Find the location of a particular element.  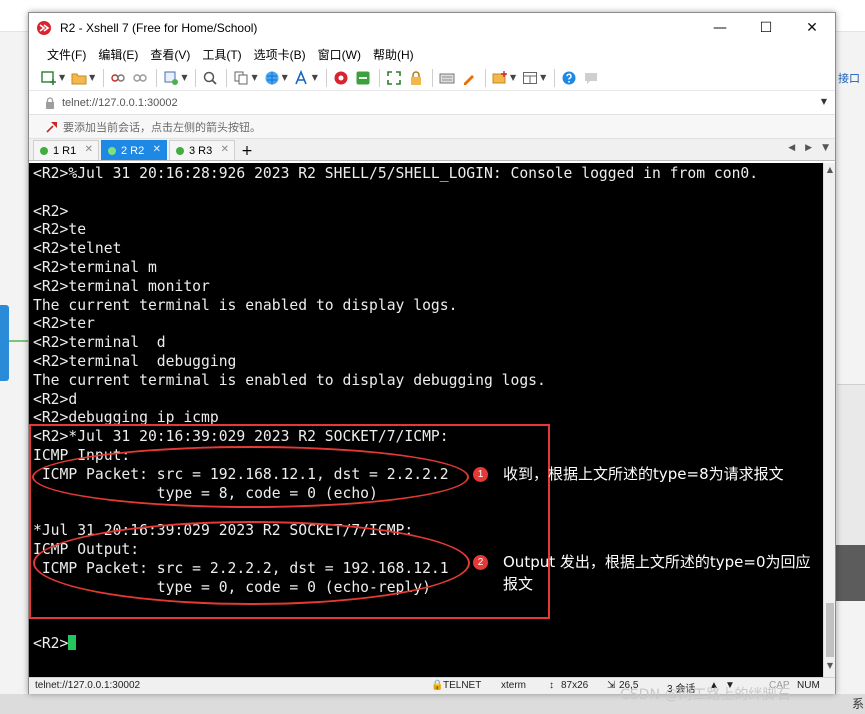

terminal-scrollbar: ▲ ▼ is located at coordinates (829, 420).